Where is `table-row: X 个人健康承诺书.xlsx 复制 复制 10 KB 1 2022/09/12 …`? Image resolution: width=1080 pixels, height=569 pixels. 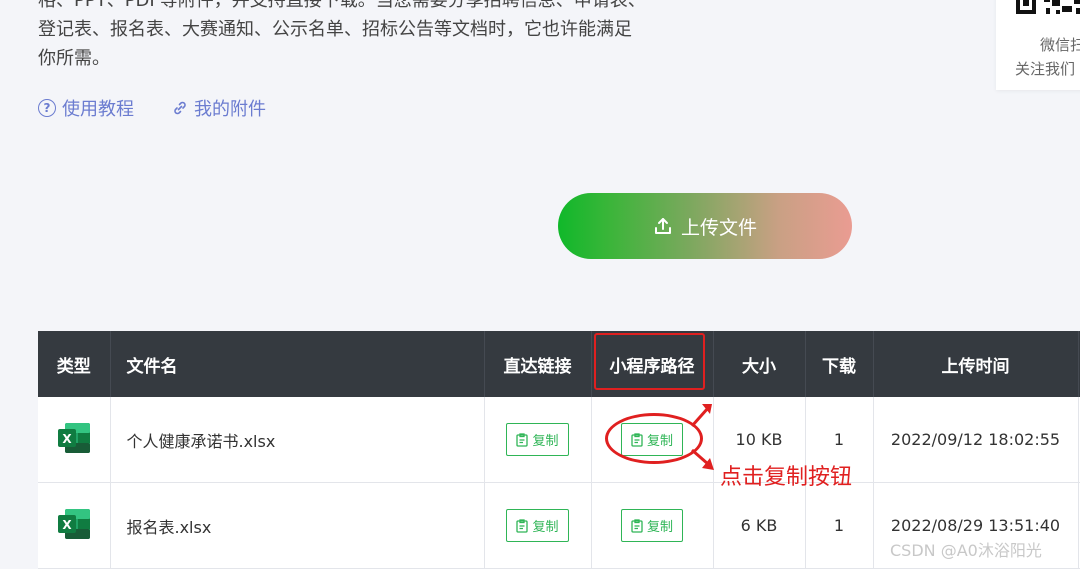
table-row: X 个人健康承诺书.xlsx 复制 复制 10 KB 1 2022/09/12 … is located at coordinates (559, 440).